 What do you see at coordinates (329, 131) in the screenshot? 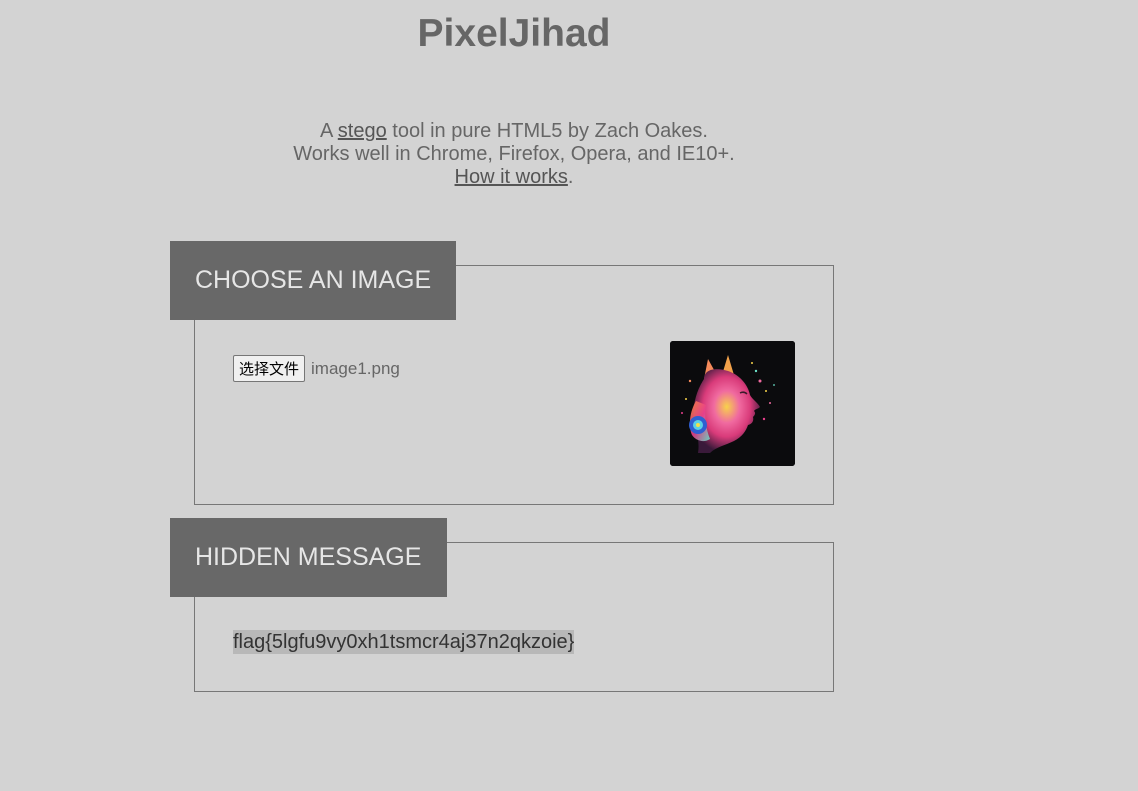
I see `intro-prefix: A` at bounding box center [329, 131].